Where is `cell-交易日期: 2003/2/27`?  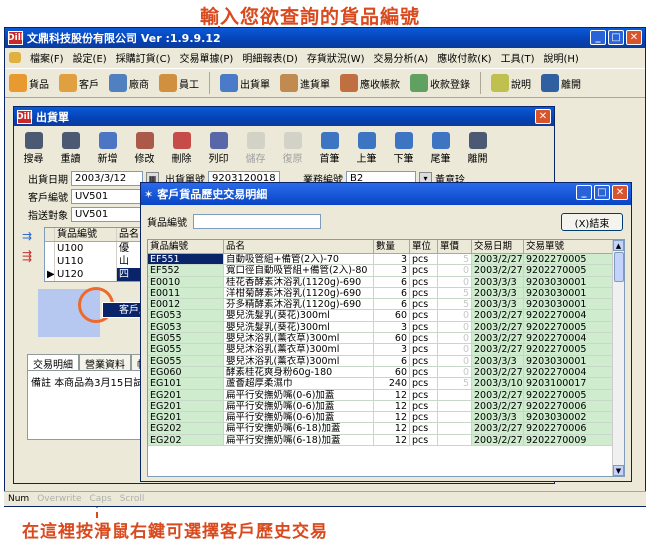 cell-交易日期: 2003/2/27 is located at coordinates (498, 372).